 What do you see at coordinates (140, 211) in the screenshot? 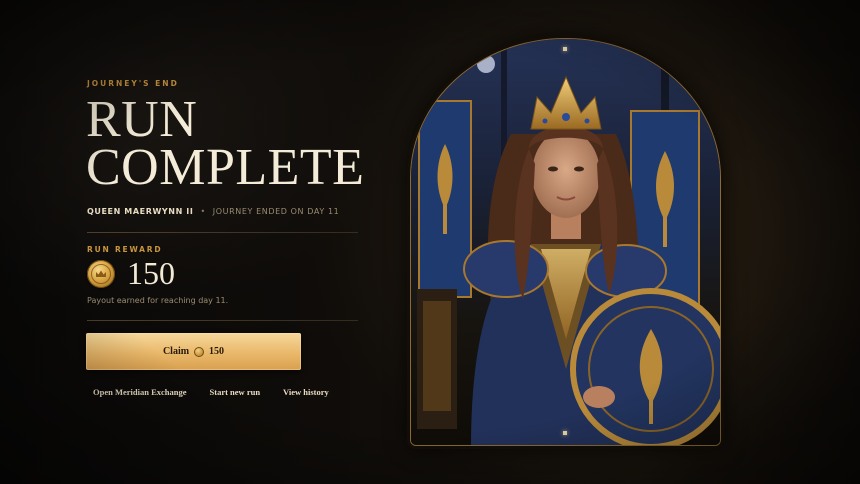
I see `hero-name: QUEEN MAERWYNN II` at bounding box center [140, 211].